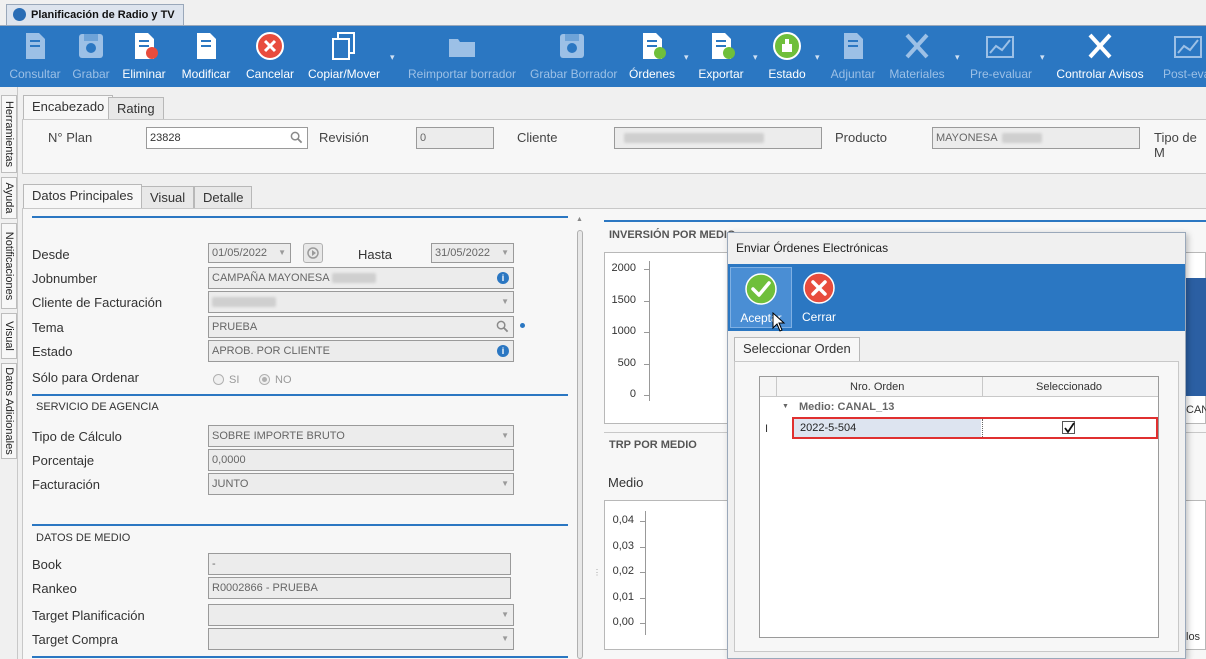  I want to click on seleccionado-checkbox, so click(1068, 427).